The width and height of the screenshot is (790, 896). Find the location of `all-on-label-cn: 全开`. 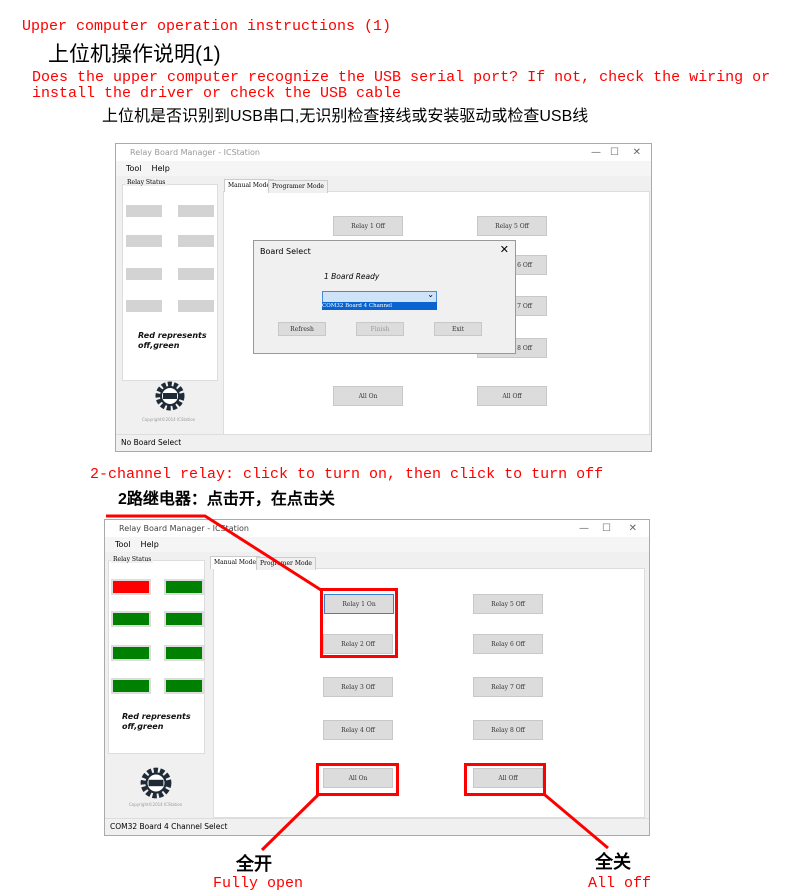

all-on-label-cn: 全开 is located at coordinates (254, 864).